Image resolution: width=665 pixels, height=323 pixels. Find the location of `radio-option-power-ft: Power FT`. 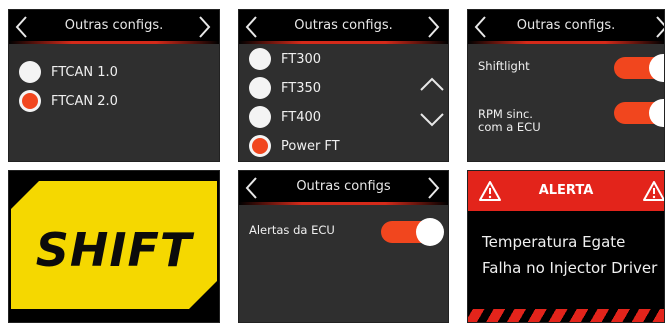

radio-option-power-ft: Power FT is located at coordinates (294, 146).